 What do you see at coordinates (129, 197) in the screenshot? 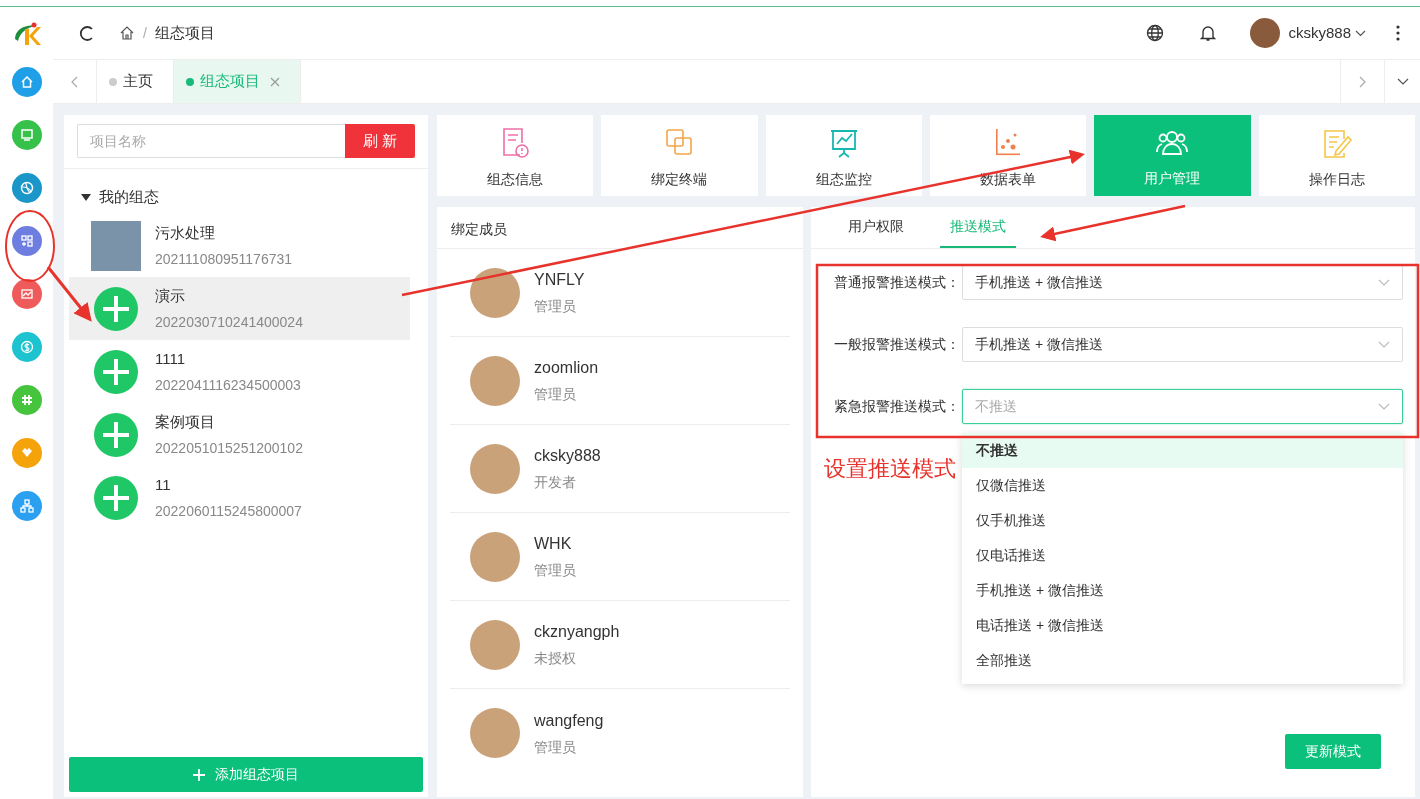
I see `tree-group-label: 我的组态` at bounding box center [129, 197].